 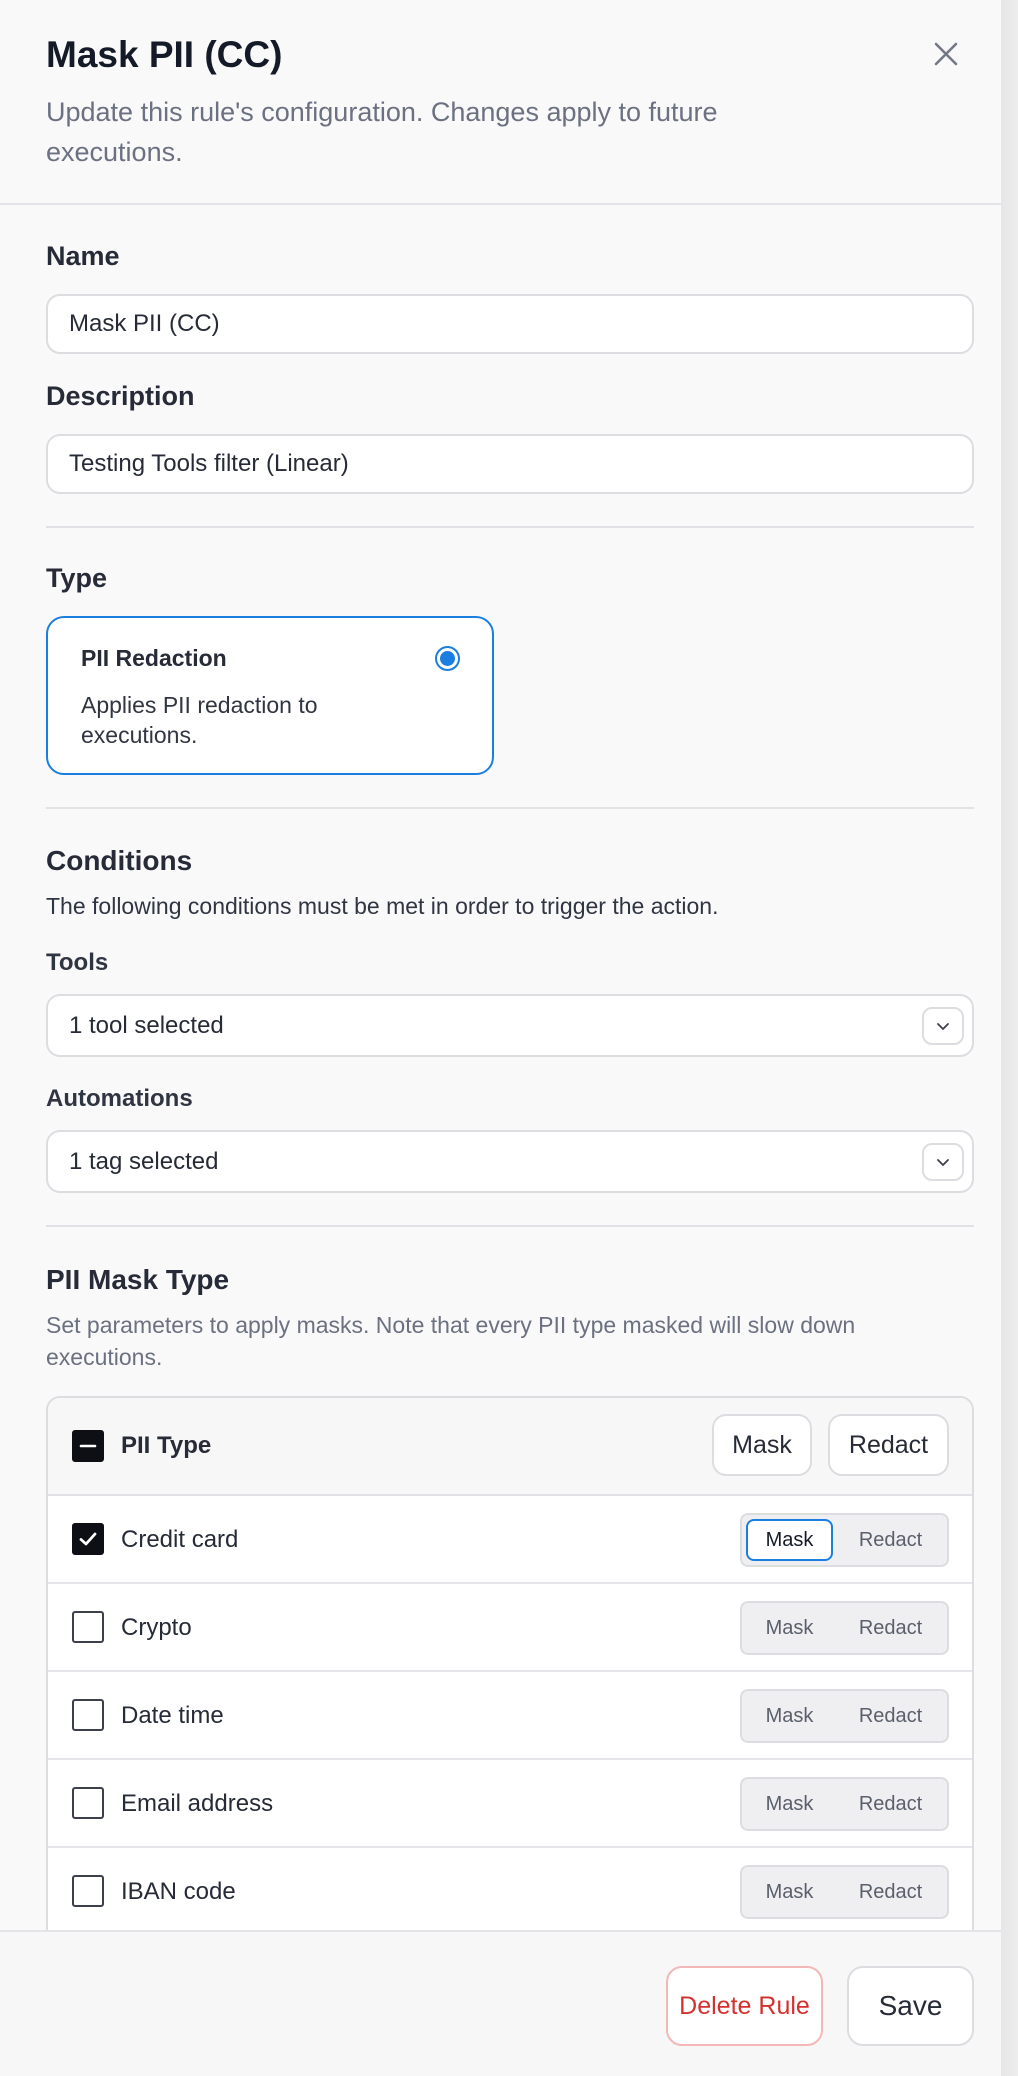 I want to click on name-input: Mask PII (CC), so click(x=510, y=324).